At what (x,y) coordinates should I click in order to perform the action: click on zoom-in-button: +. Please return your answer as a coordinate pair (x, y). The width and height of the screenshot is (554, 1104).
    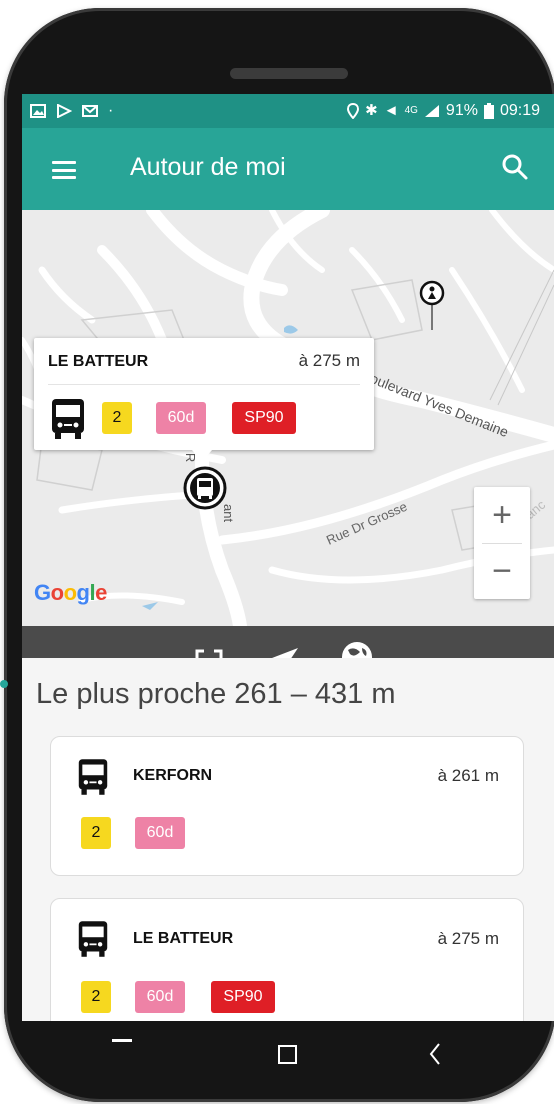
    Looking at the image, I should click on (502, 515).